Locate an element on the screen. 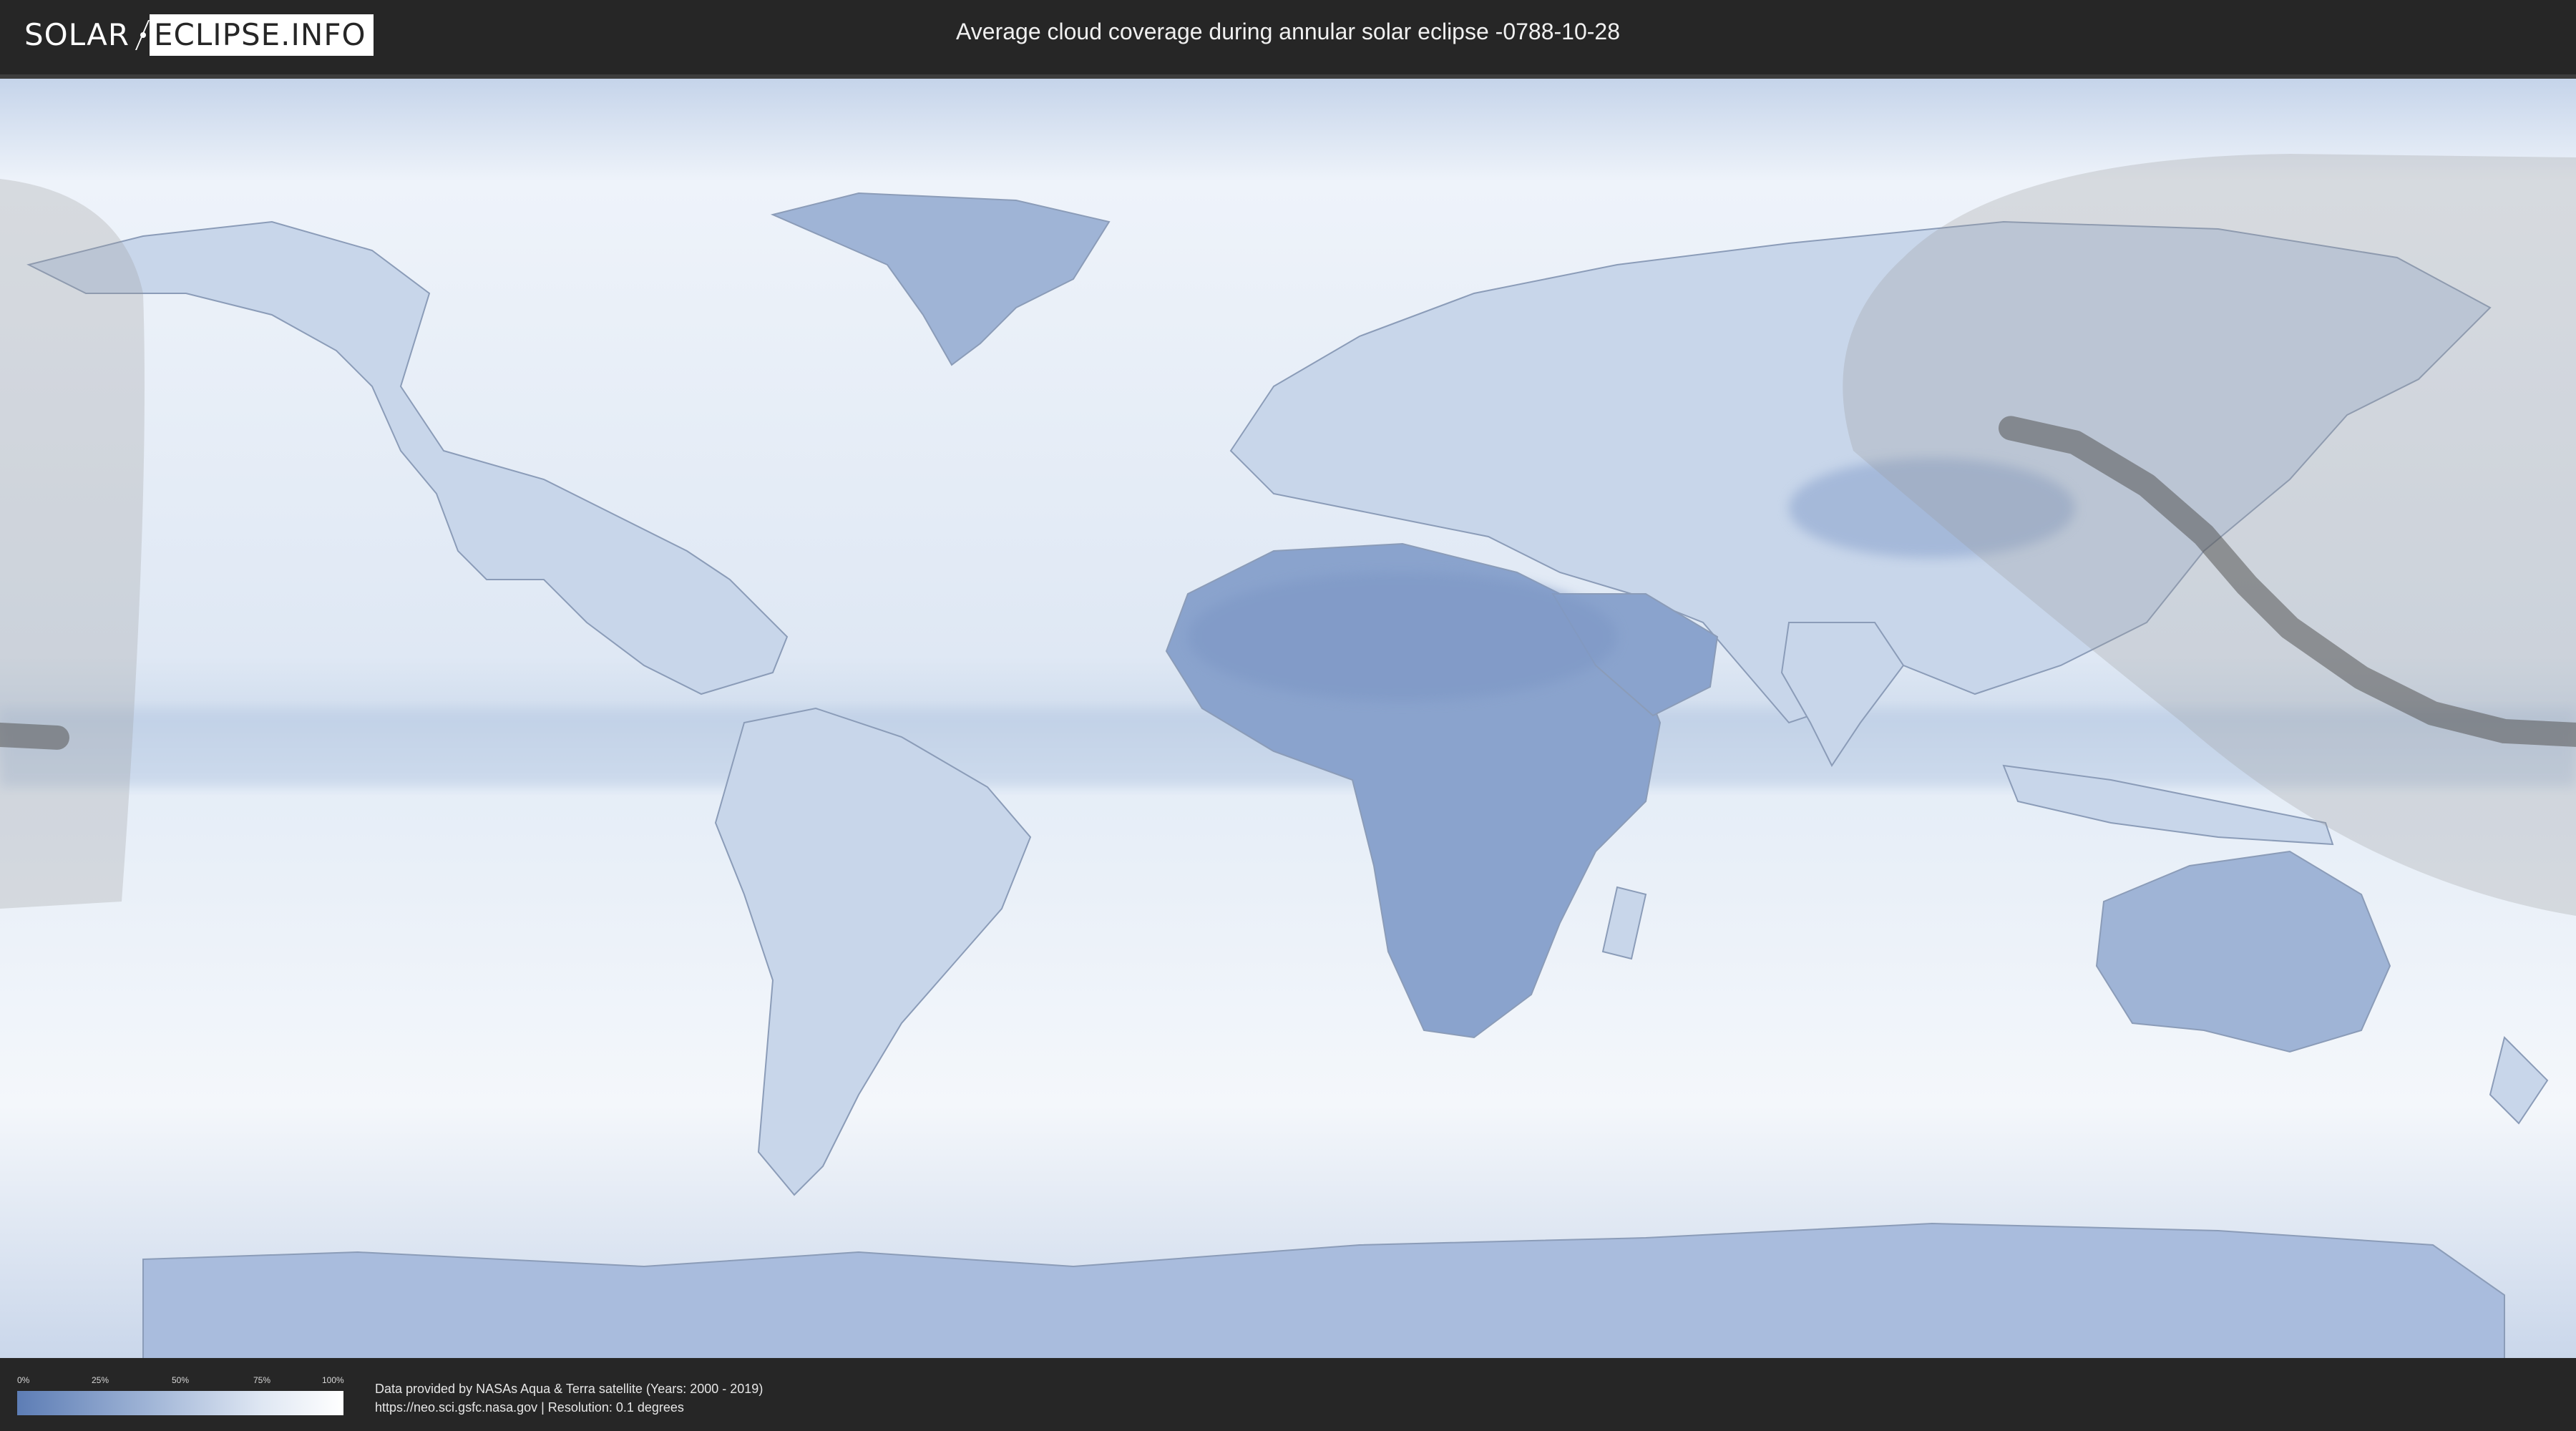  legend-tick-25: 25% is located at coordinates (100, 1380).